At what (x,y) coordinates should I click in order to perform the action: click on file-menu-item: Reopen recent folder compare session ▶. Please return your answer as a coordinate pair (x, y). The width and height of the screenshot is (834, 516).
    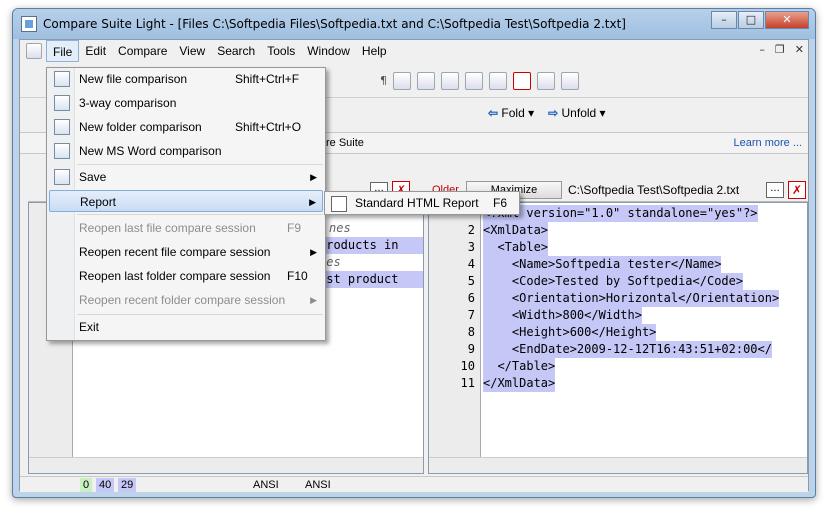
    Looking at the image, I should click on (186, 300).